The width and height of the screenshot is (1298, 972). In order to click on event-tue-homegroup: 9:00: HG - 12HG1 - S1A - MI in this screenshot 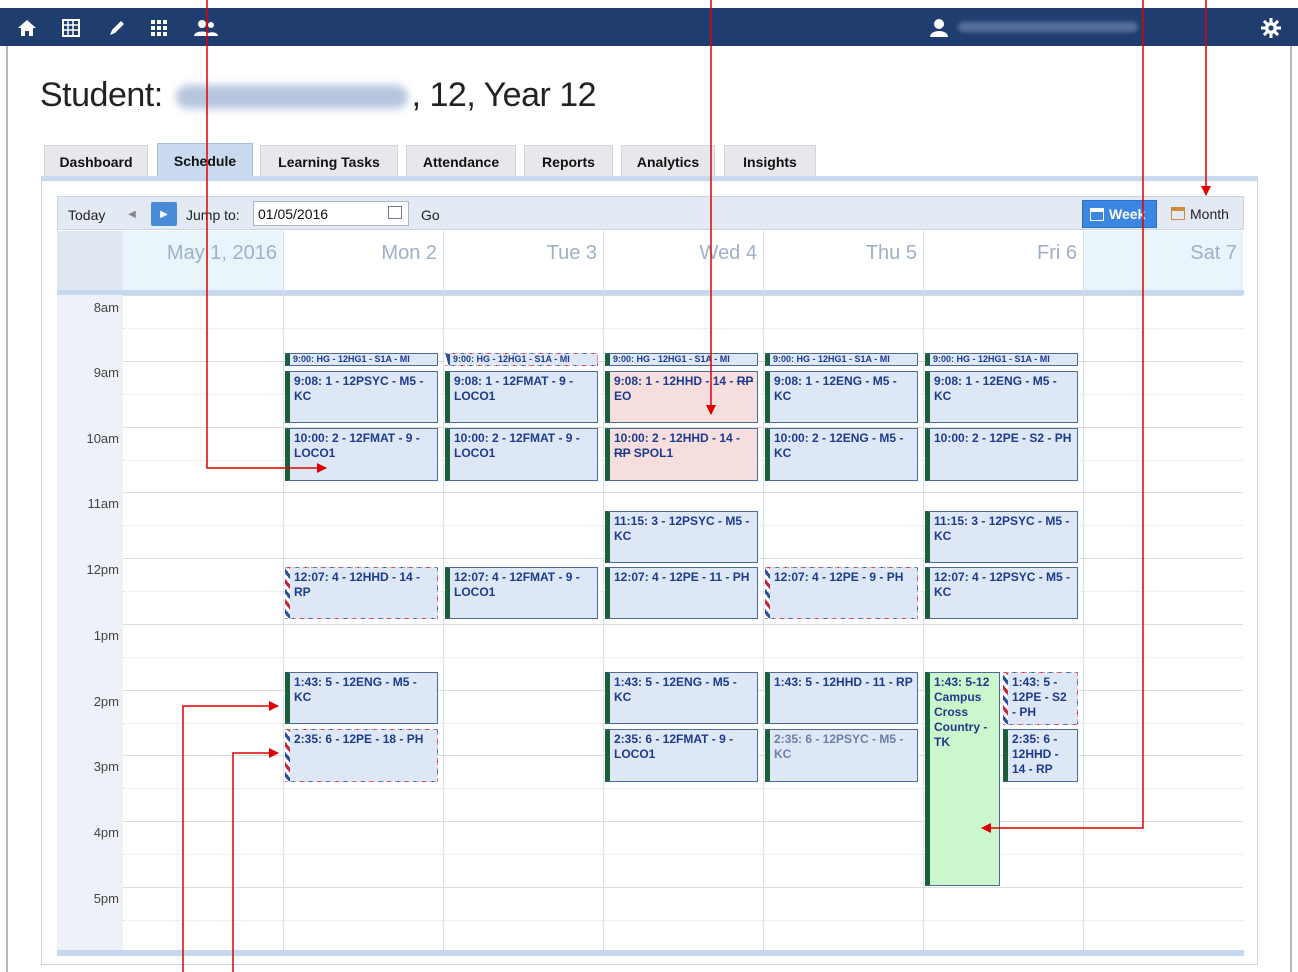, I will do `click(521, 359)`.